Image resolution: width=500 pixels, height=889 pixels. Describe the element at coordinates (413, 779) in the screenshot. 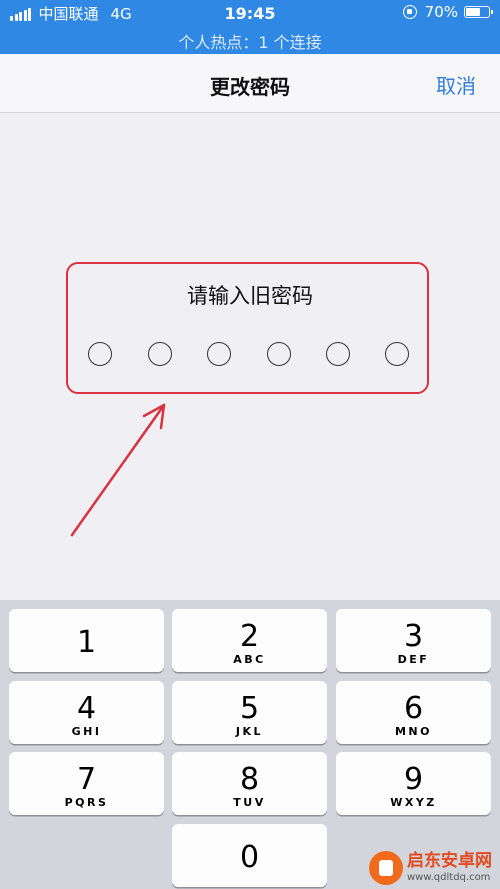

I see `key-digit: 9` at that location.